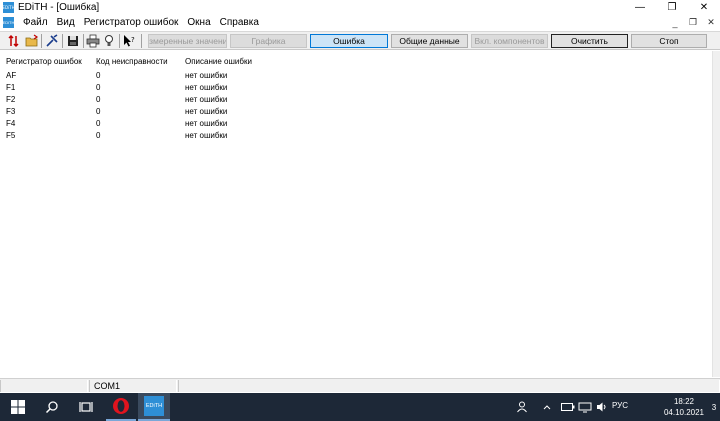 This screenshot has width=720, height=421. What do you see at coordinates (187, 41) in the screenshot?
I see `measured-values-button: Измеренные значения` at bounding box center [187, 41].